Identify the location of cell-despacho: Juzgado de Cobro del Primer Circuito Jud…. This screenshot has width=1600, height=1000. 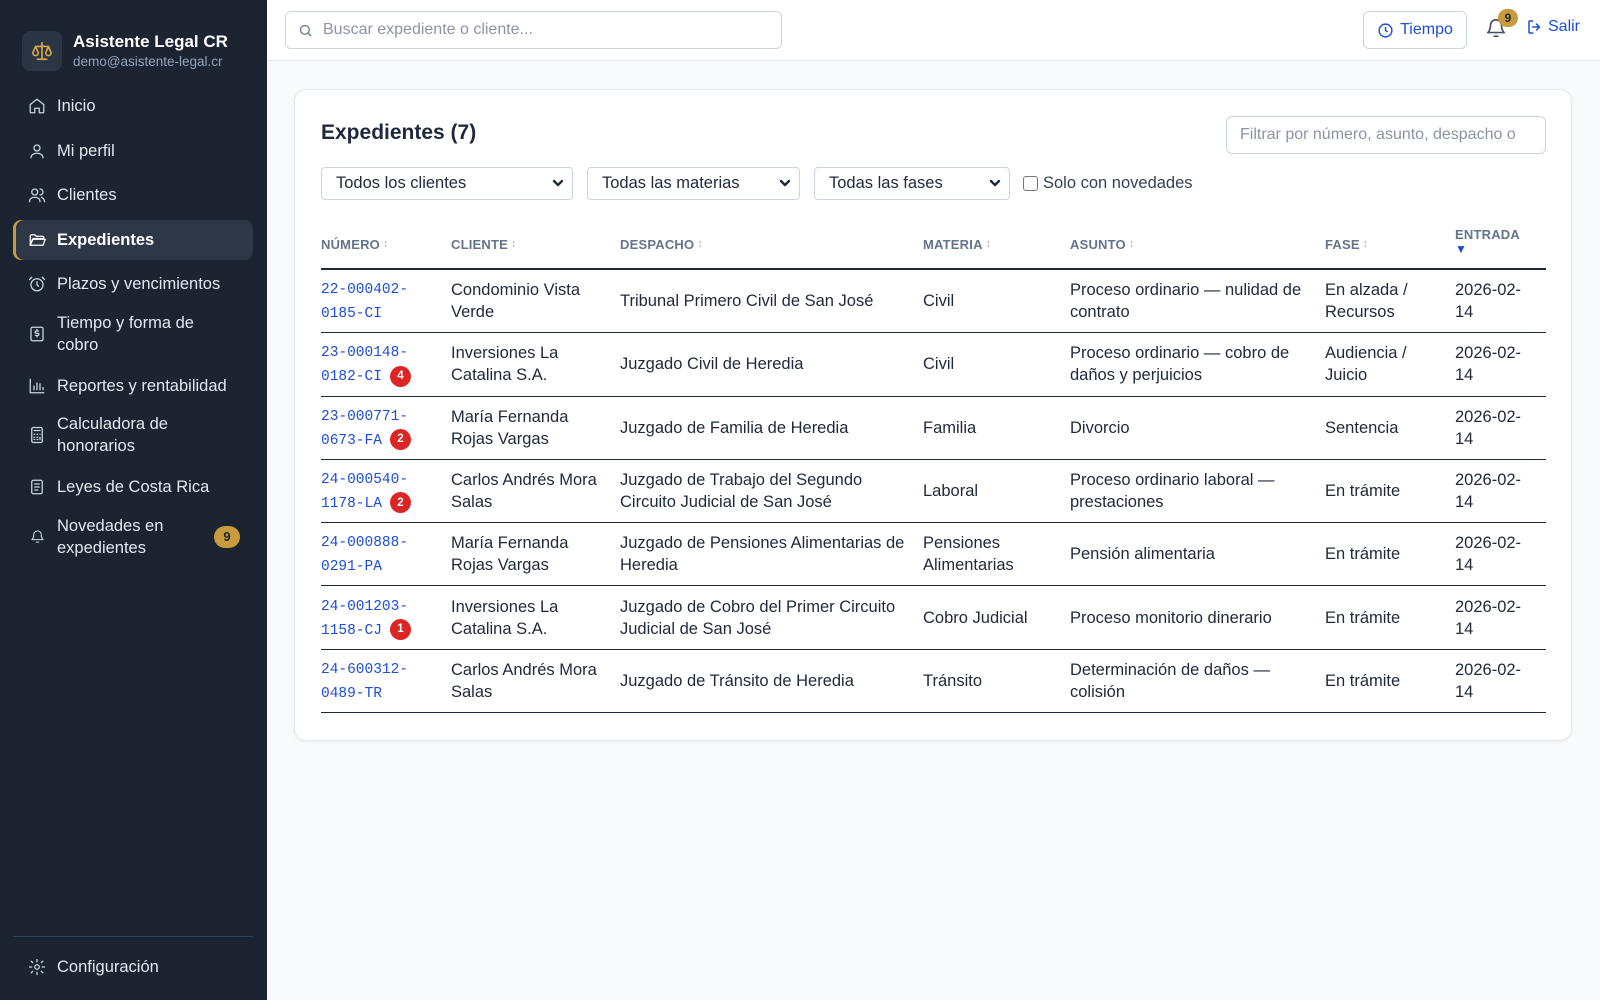
(758, 617).